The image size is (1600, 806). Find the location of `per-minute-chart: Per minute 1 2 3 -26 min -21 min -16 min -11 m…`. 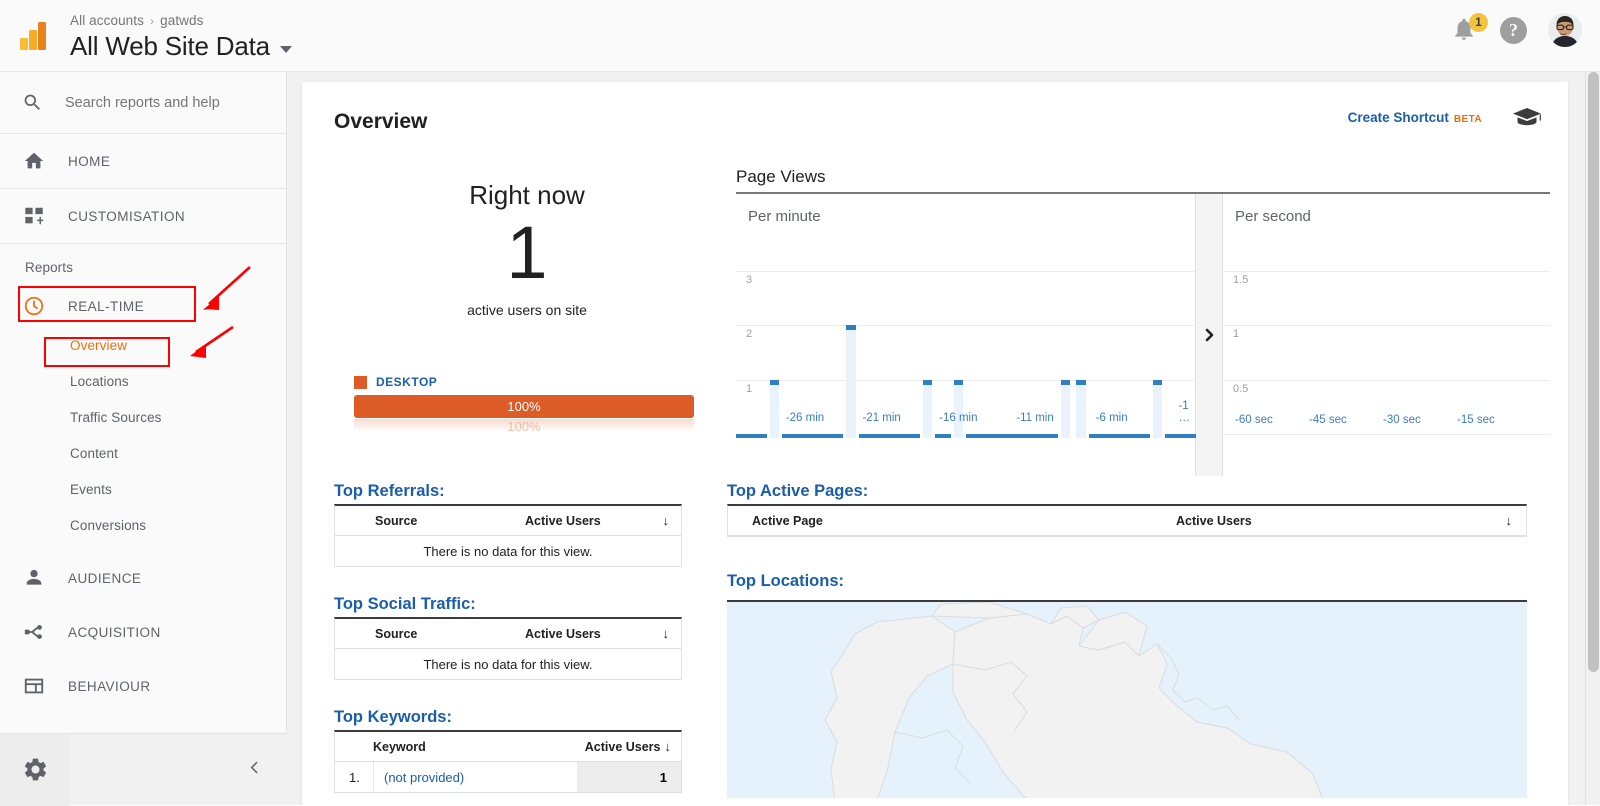

per-minute-chart: Per minute 1 2 3 -26 min -21 min -16 min -11 m… is located at coordinates (966, 335).